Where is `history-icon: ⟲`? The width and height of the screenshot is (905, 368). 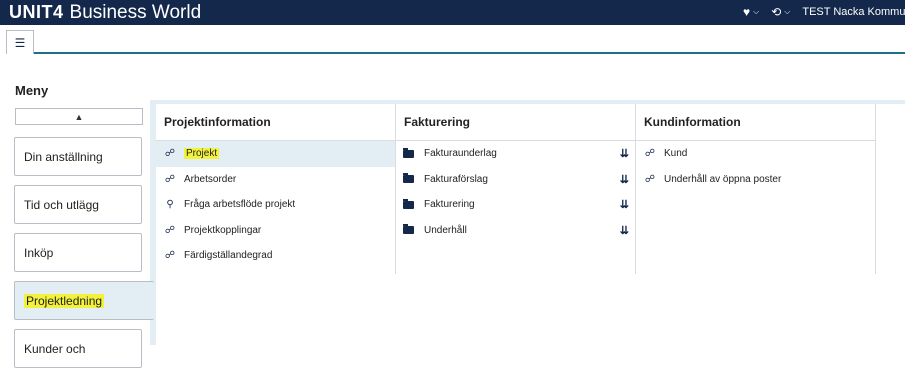
history-icon: ⟲ is located at coordinates (776, 12).